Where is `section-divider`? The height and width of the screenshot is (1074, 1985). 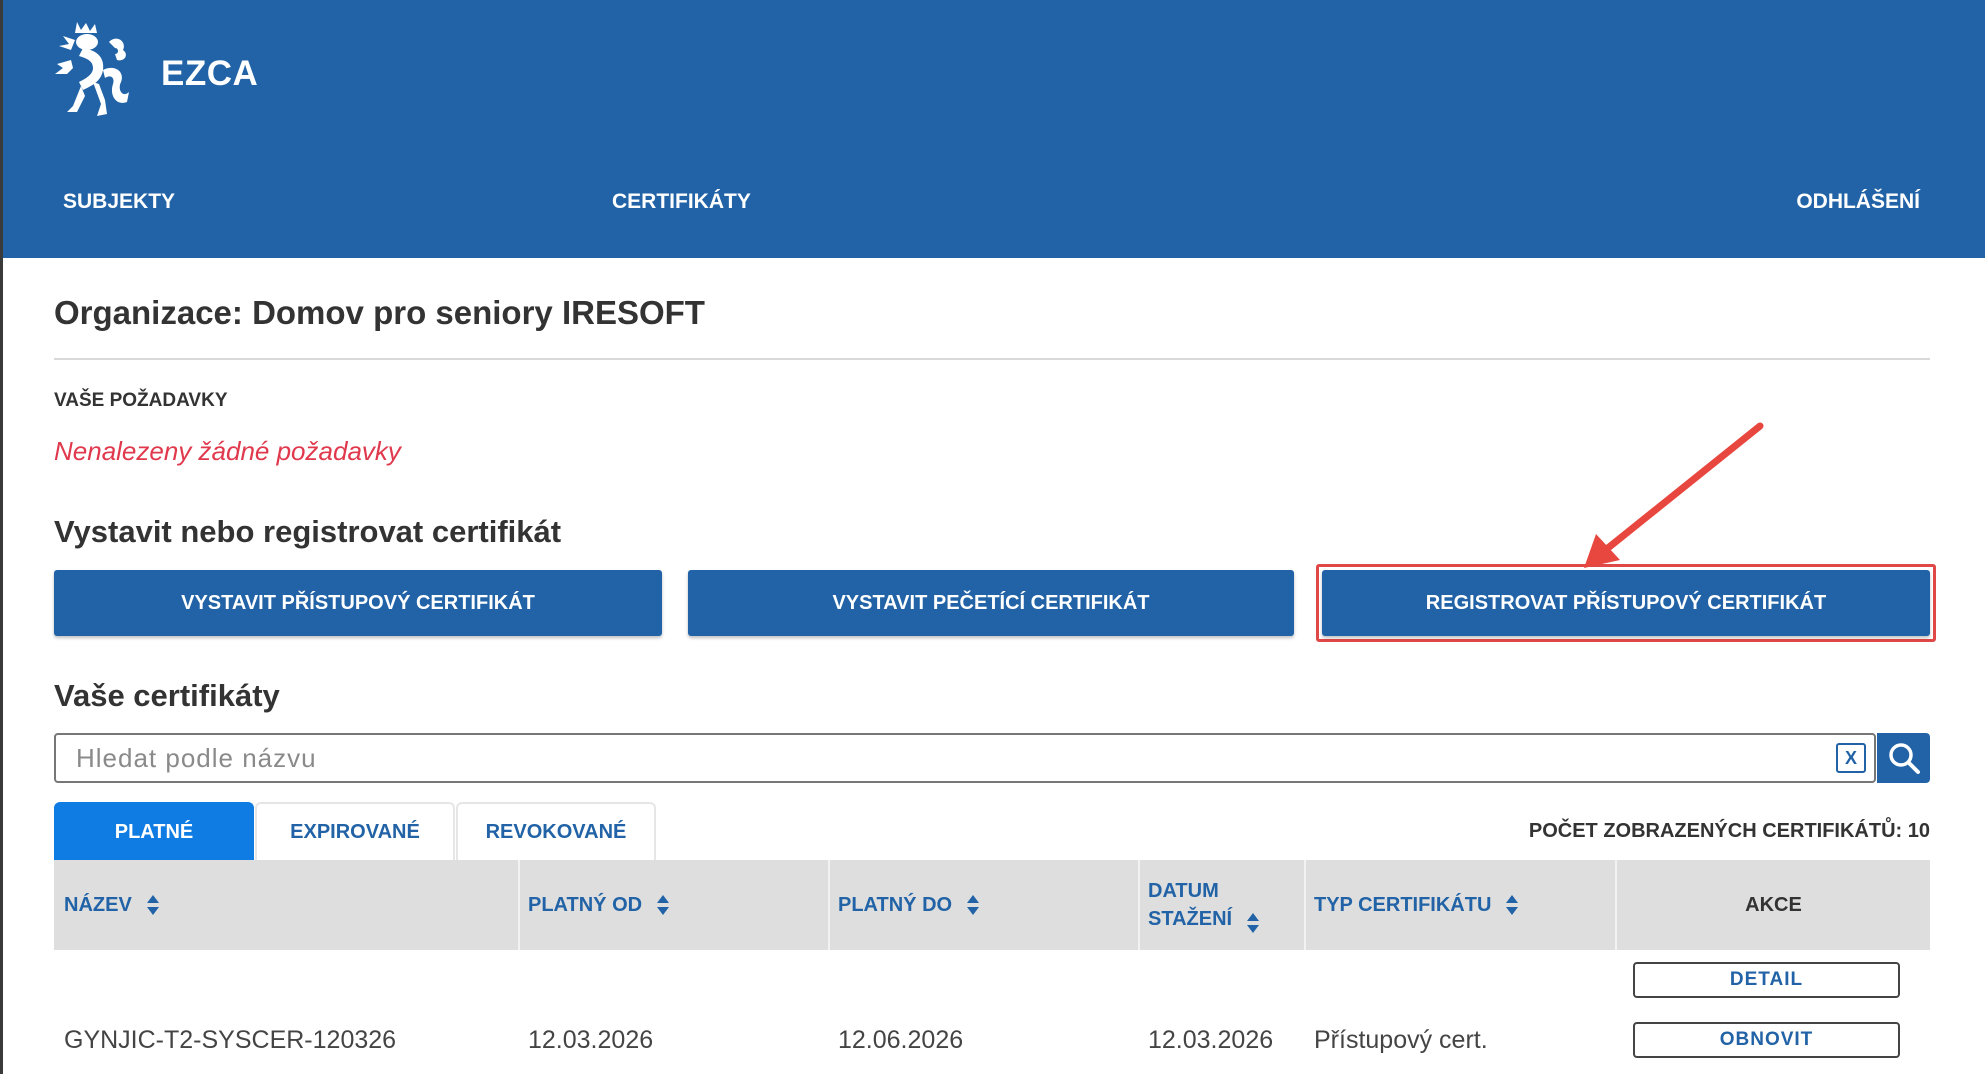 section-divider is located at coordinates (992, 359).